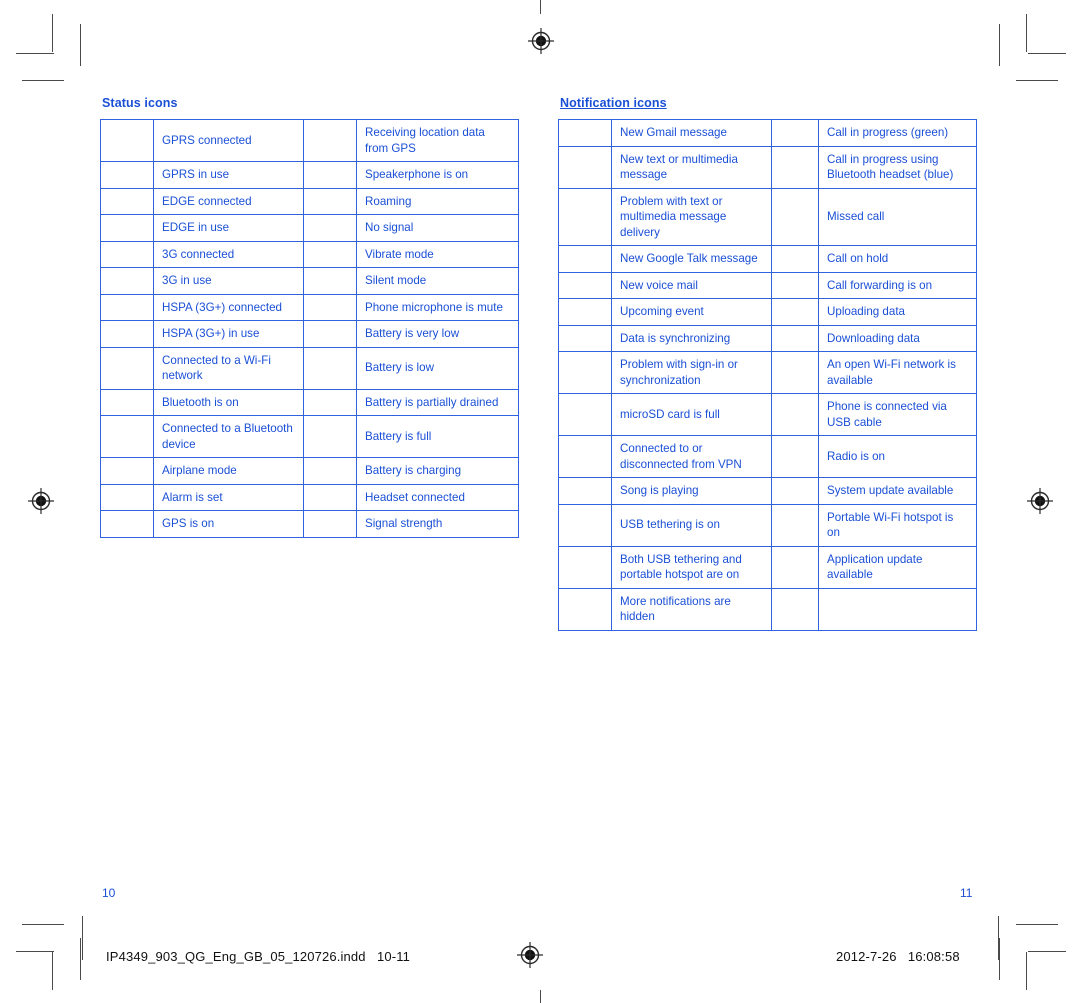 The height and width of the screenshot is (1003, 1080). I want to click on table-row: New voice mail Call forwarding is on, so click(767, 285).